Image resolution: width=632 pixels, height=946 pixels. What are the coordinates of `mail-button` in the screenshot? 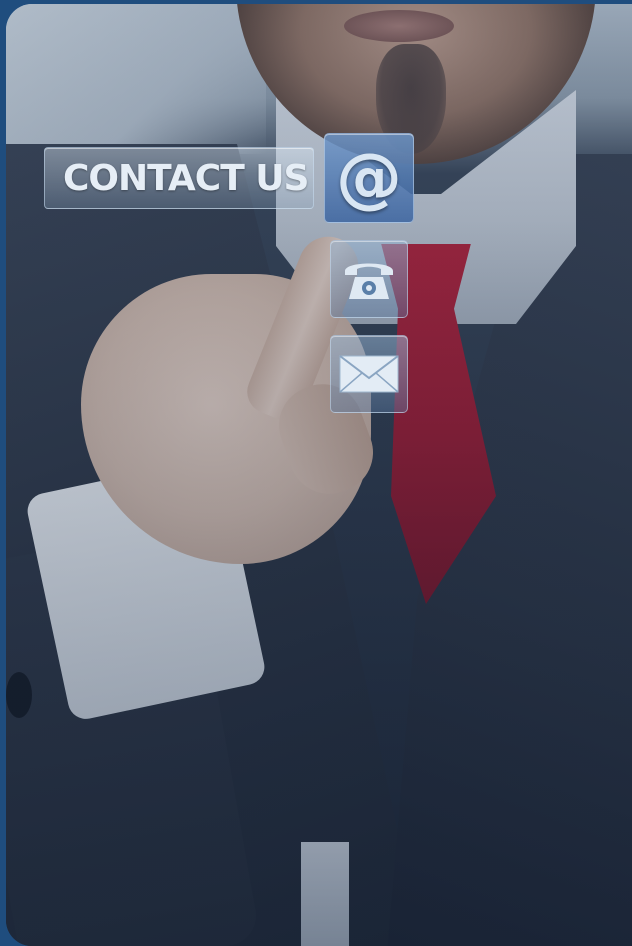 It's located at (369, 374).